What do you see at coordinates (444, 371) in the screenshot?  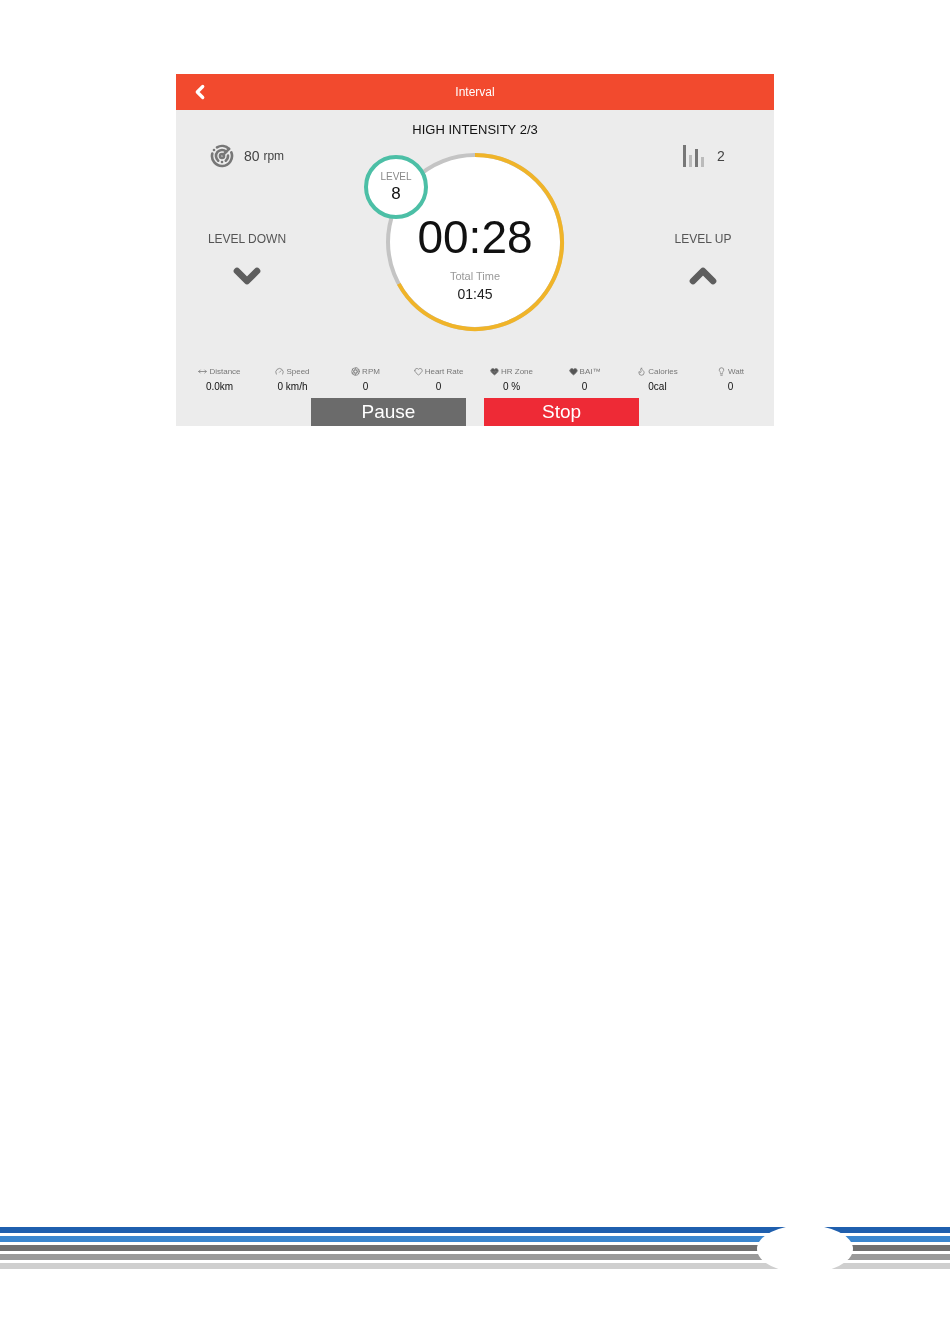 I see `stat-label: Heart Rate` at bounding box center [444, 371].